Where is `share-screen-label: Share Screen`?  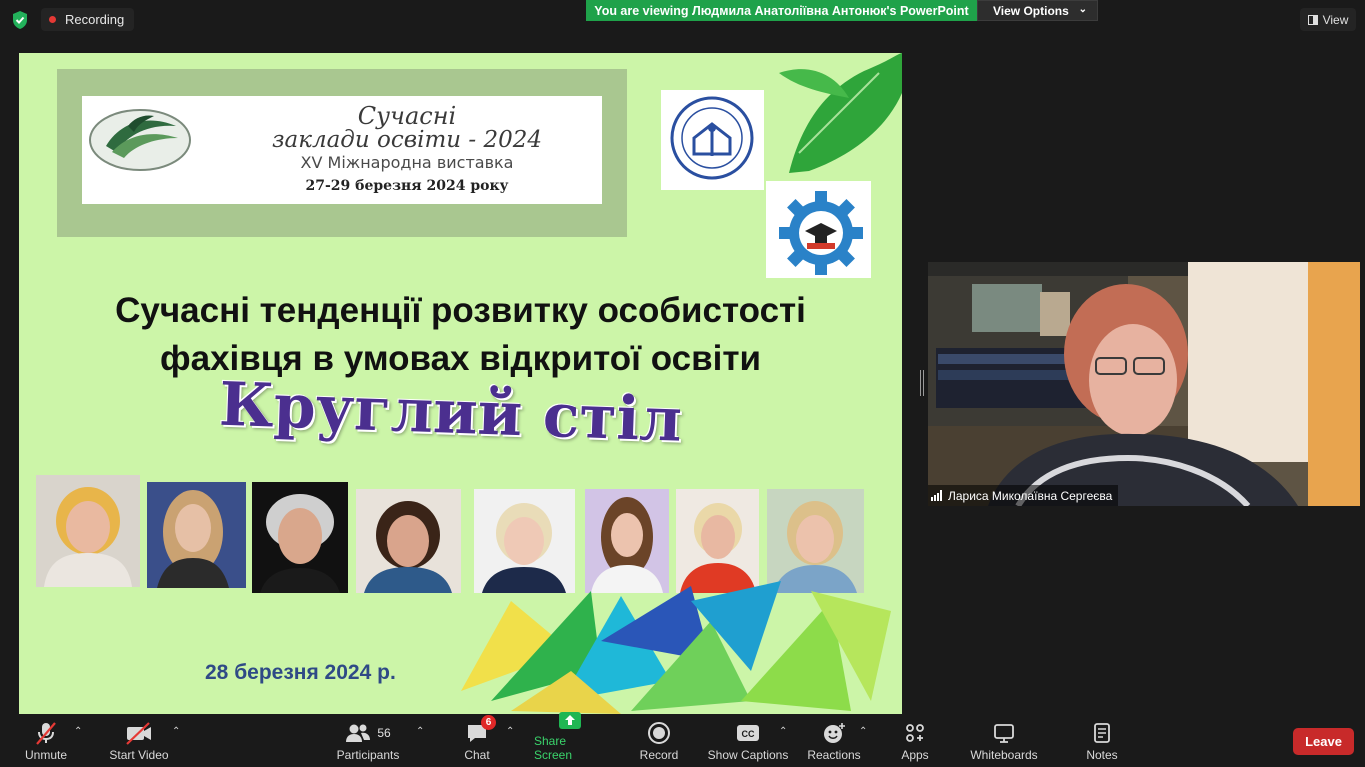
share-screen-label: Share Screen is located at coordinates (553, 748).